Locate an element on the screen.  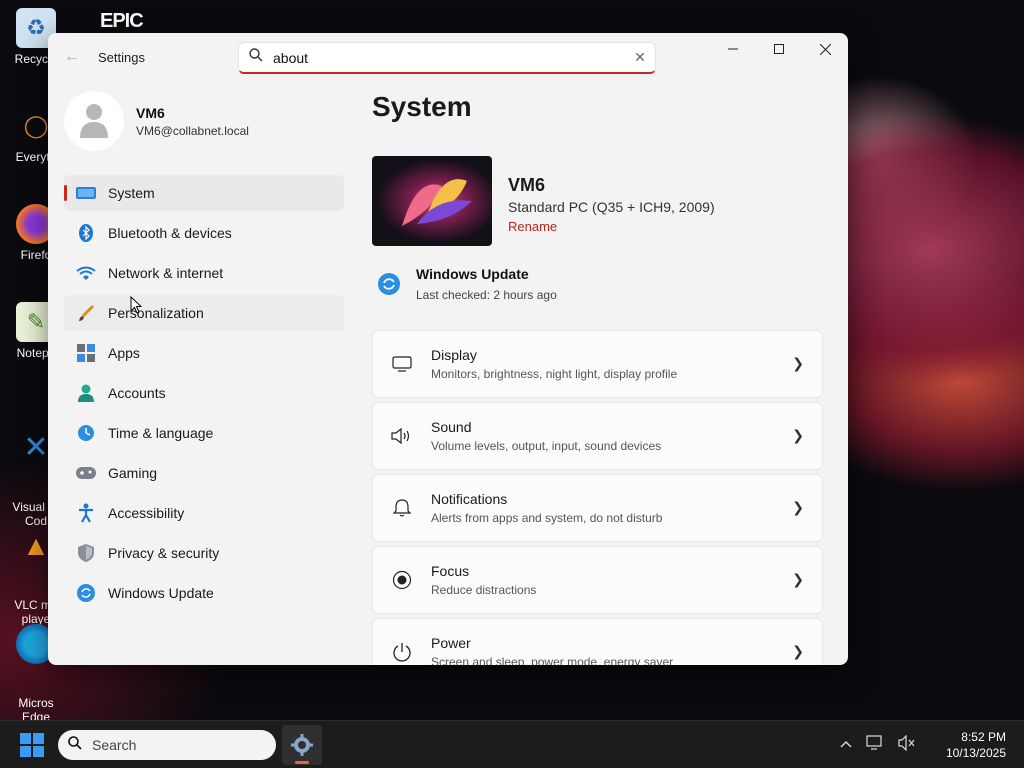
chevron-up-icon is located at coordinates (846, 744).